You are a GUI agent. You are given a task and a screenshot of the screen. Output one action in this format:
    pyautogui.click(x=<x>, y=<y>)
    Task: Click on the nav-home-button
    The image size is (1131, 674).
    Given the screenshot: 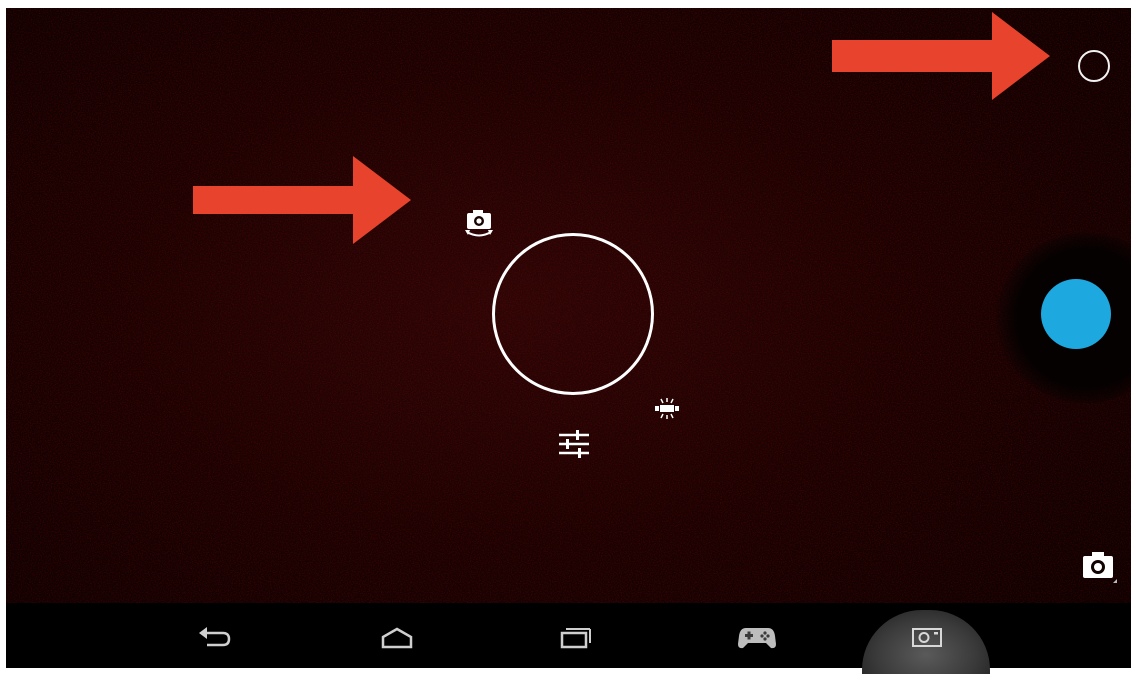 What is the action you would take?
    pyautogui.click(x=397, y=635)
    